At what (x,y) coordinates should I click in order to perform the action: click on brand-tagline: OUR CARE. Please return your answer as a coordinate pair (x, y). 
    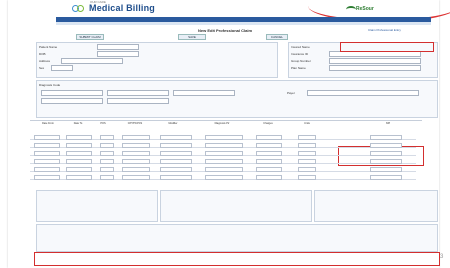
    Looking at the image, I should click on (98, 2).